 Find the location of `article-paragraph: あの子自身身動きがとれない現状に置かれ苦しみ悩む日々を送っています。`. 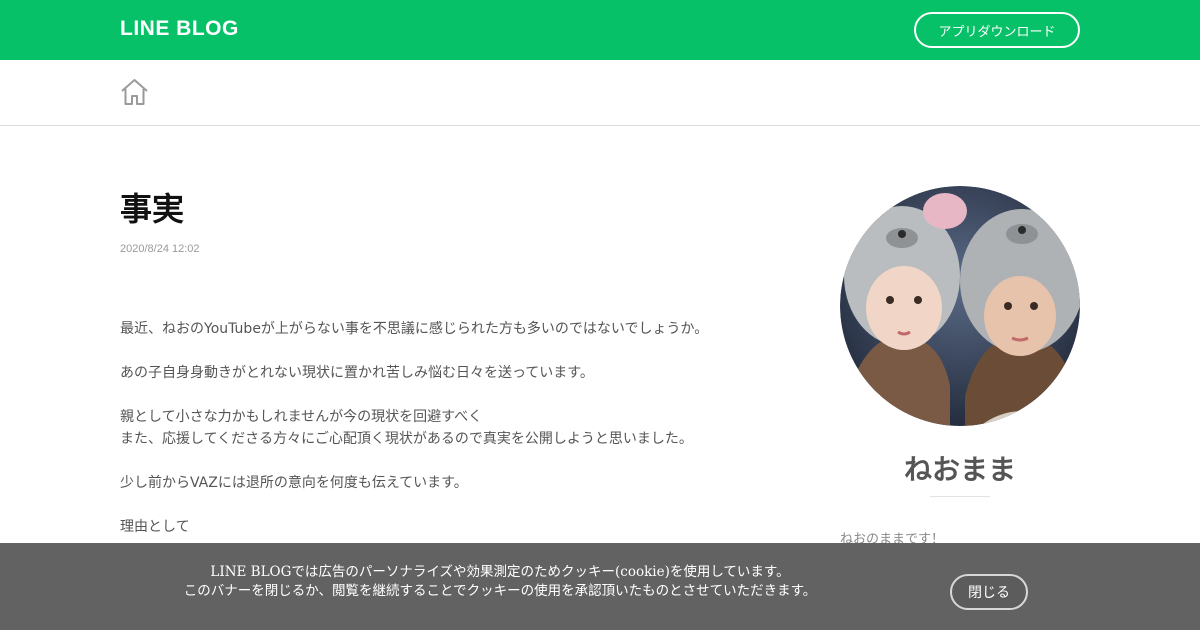

article-paragraph: あの子自身身動きがとれない現状に置かれ苦しみ悩む日々を送っています。 is located at coordinates (357, 373).